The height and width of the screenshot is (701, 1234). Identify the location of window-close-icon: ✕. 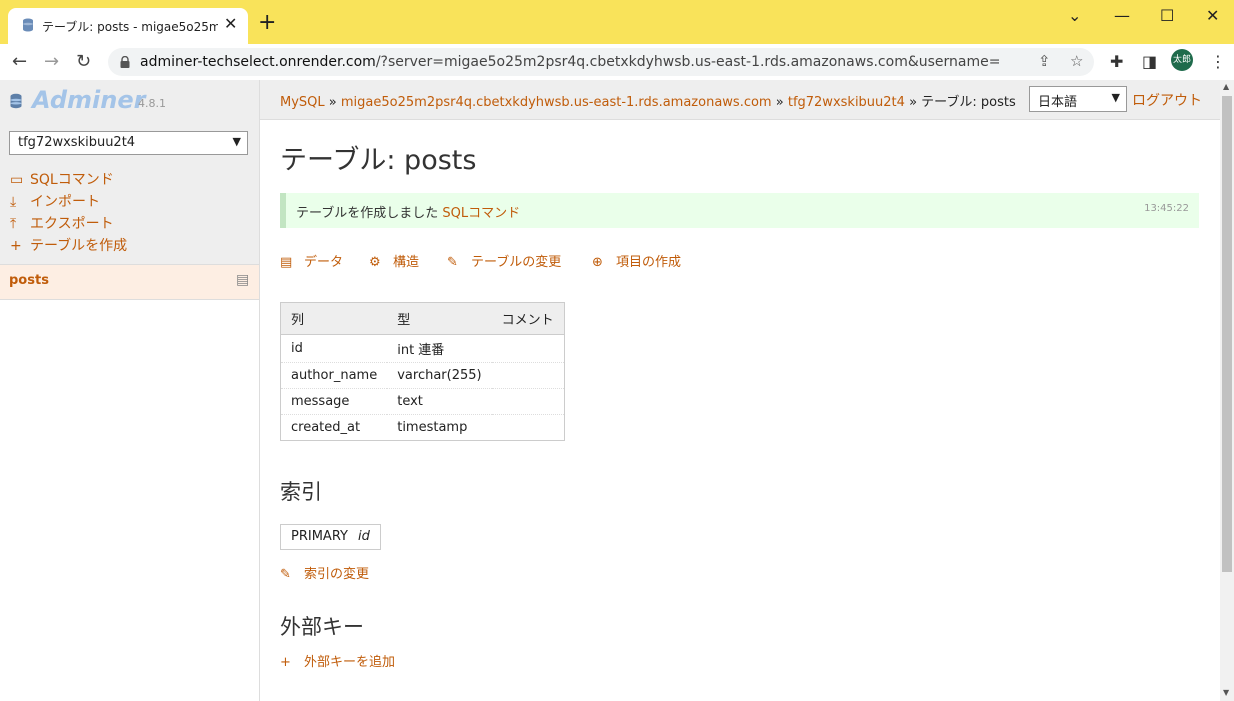
(1212, 15).